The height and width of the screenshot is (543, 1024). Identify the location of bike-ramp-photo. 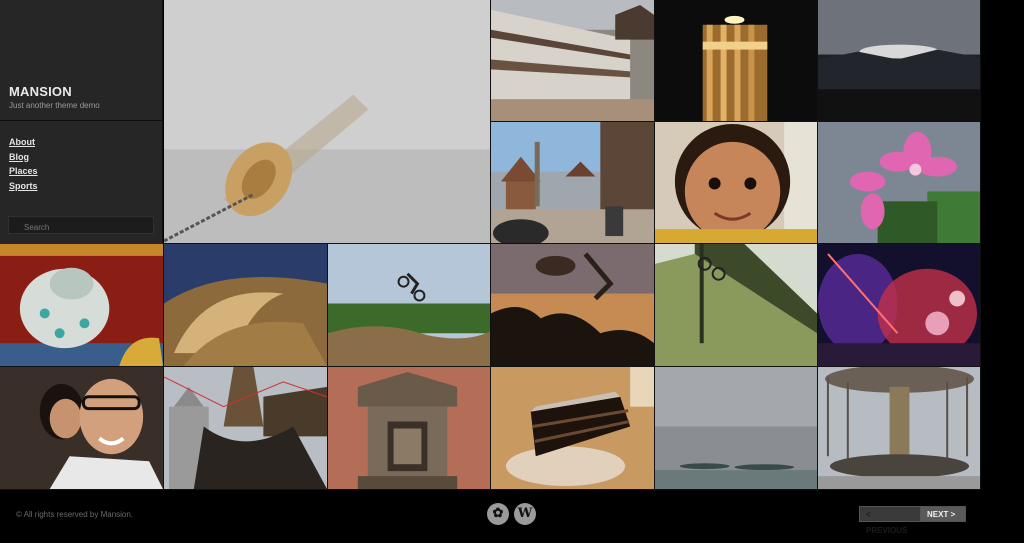
(736, 305).